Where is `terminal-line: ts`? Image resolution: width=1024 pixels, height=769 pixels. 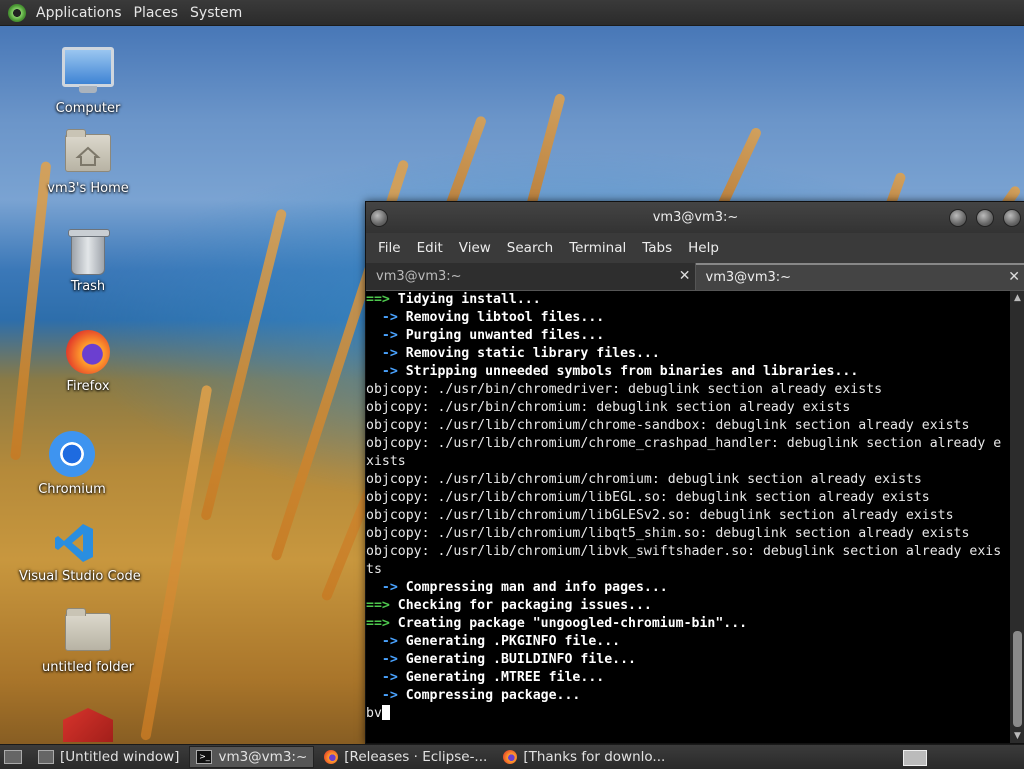
terminal-line: ts is located at coordinates (687, 570).